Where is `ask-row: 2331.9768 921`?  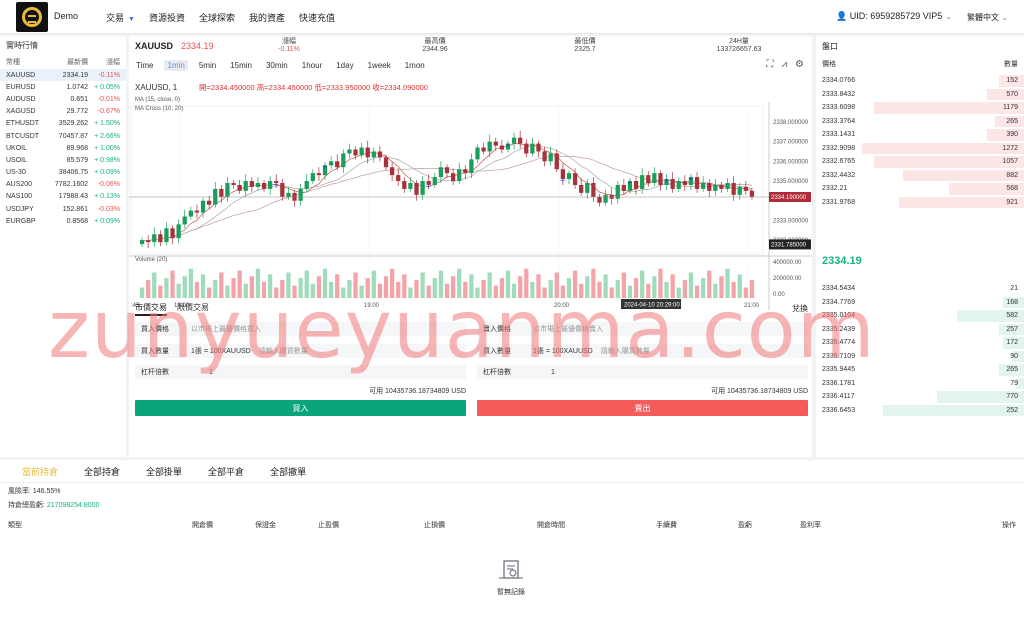 ask-row: 2331.9768 921 is located at coordinates (920, 203).